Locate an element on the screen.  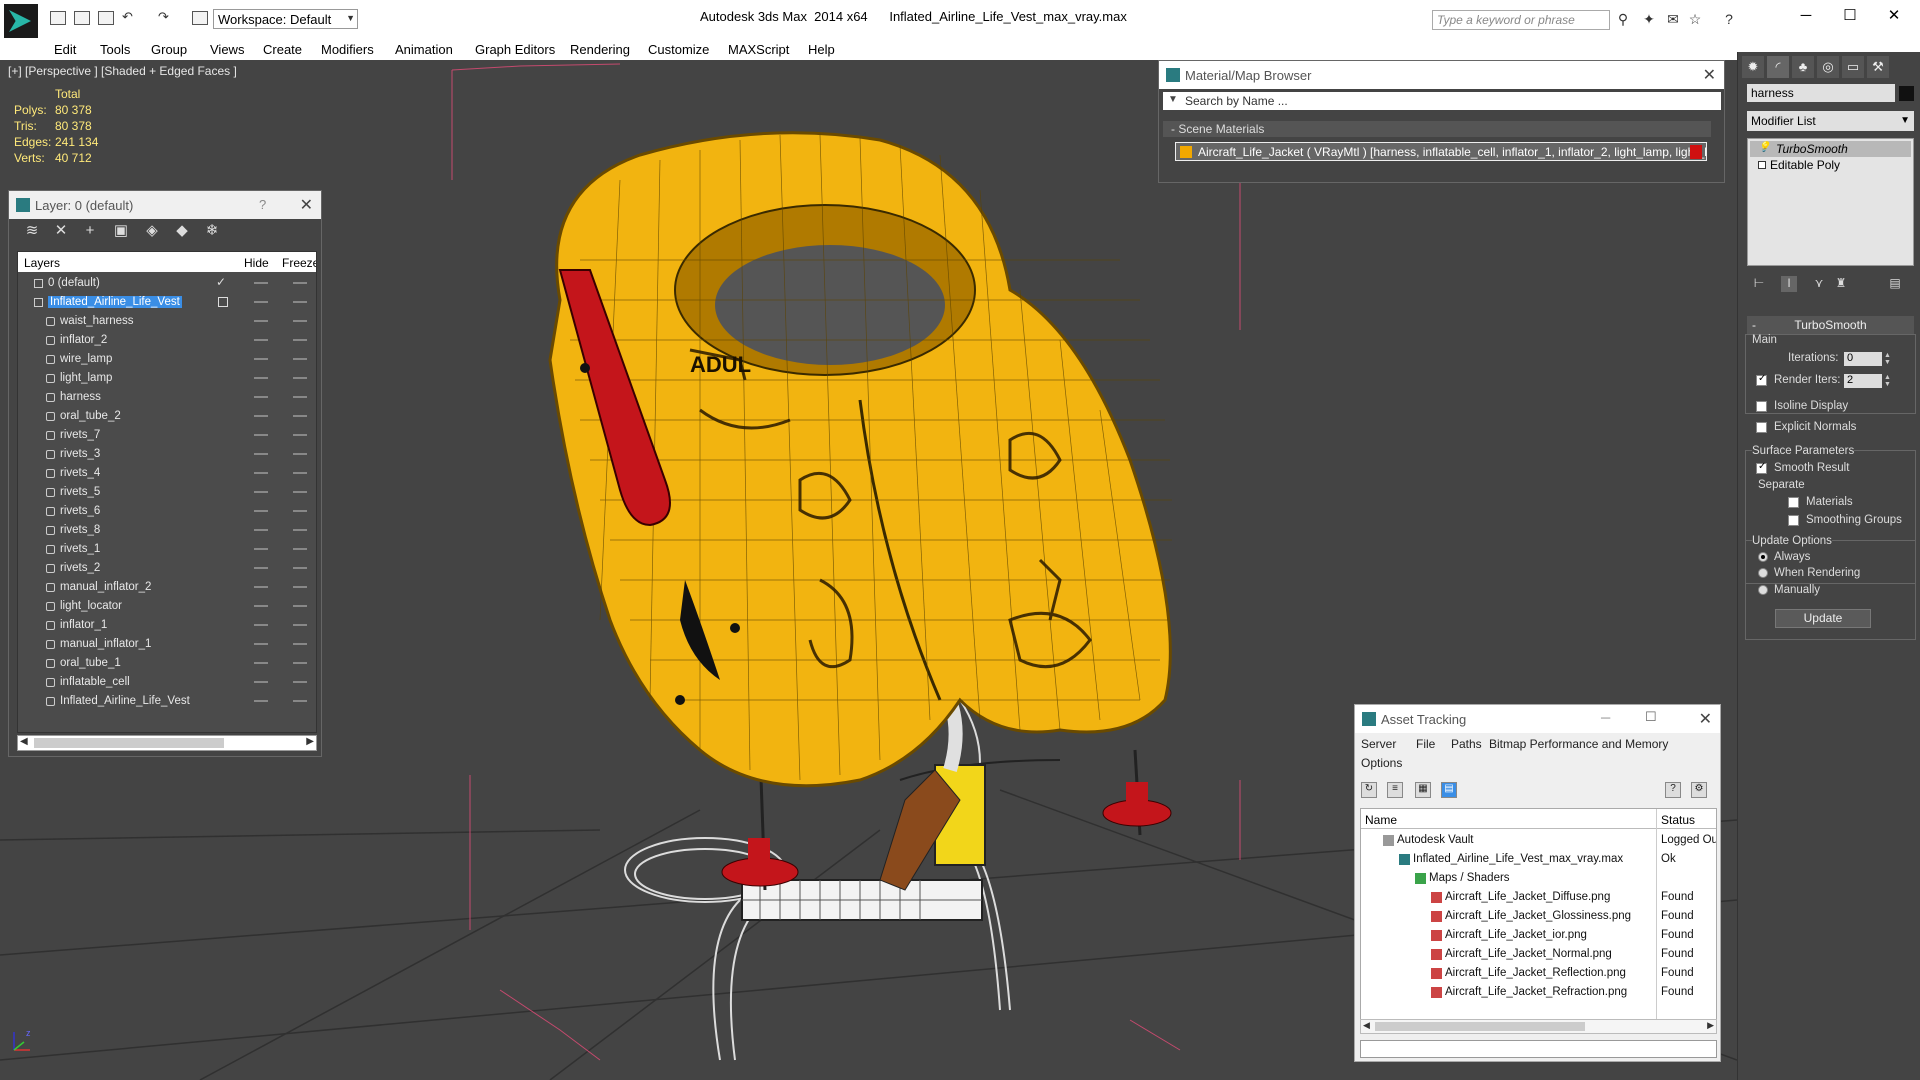
menu-help: Help is located at coordinates (821, 49).